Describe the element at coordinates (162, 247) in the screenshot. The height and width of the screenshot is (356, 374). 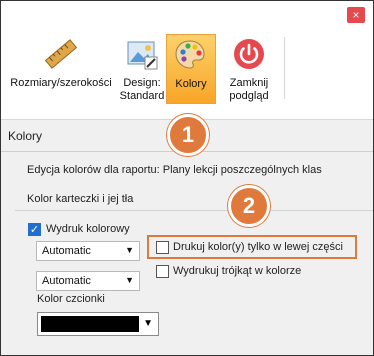
I see `left-part-only-checkbox` at that location.